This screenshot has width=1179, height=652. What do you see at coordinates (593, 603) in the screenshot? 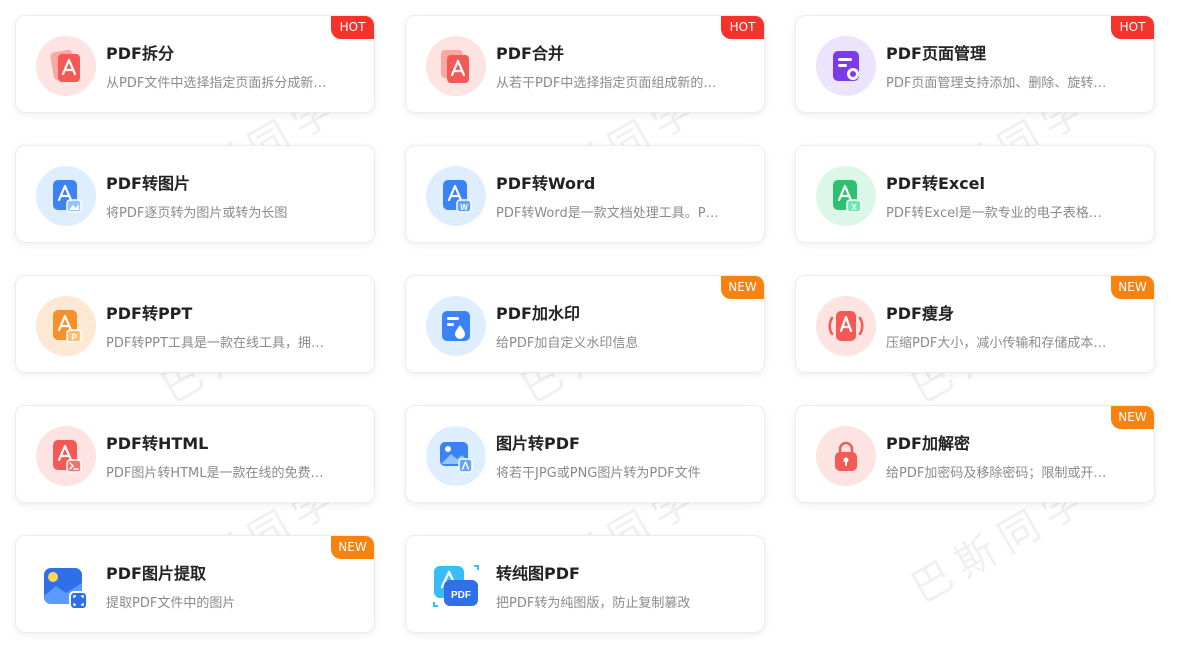
I see `tool-description: 把PDF转为纯图版，防止复制篡改` at bounding box center [593, 603].